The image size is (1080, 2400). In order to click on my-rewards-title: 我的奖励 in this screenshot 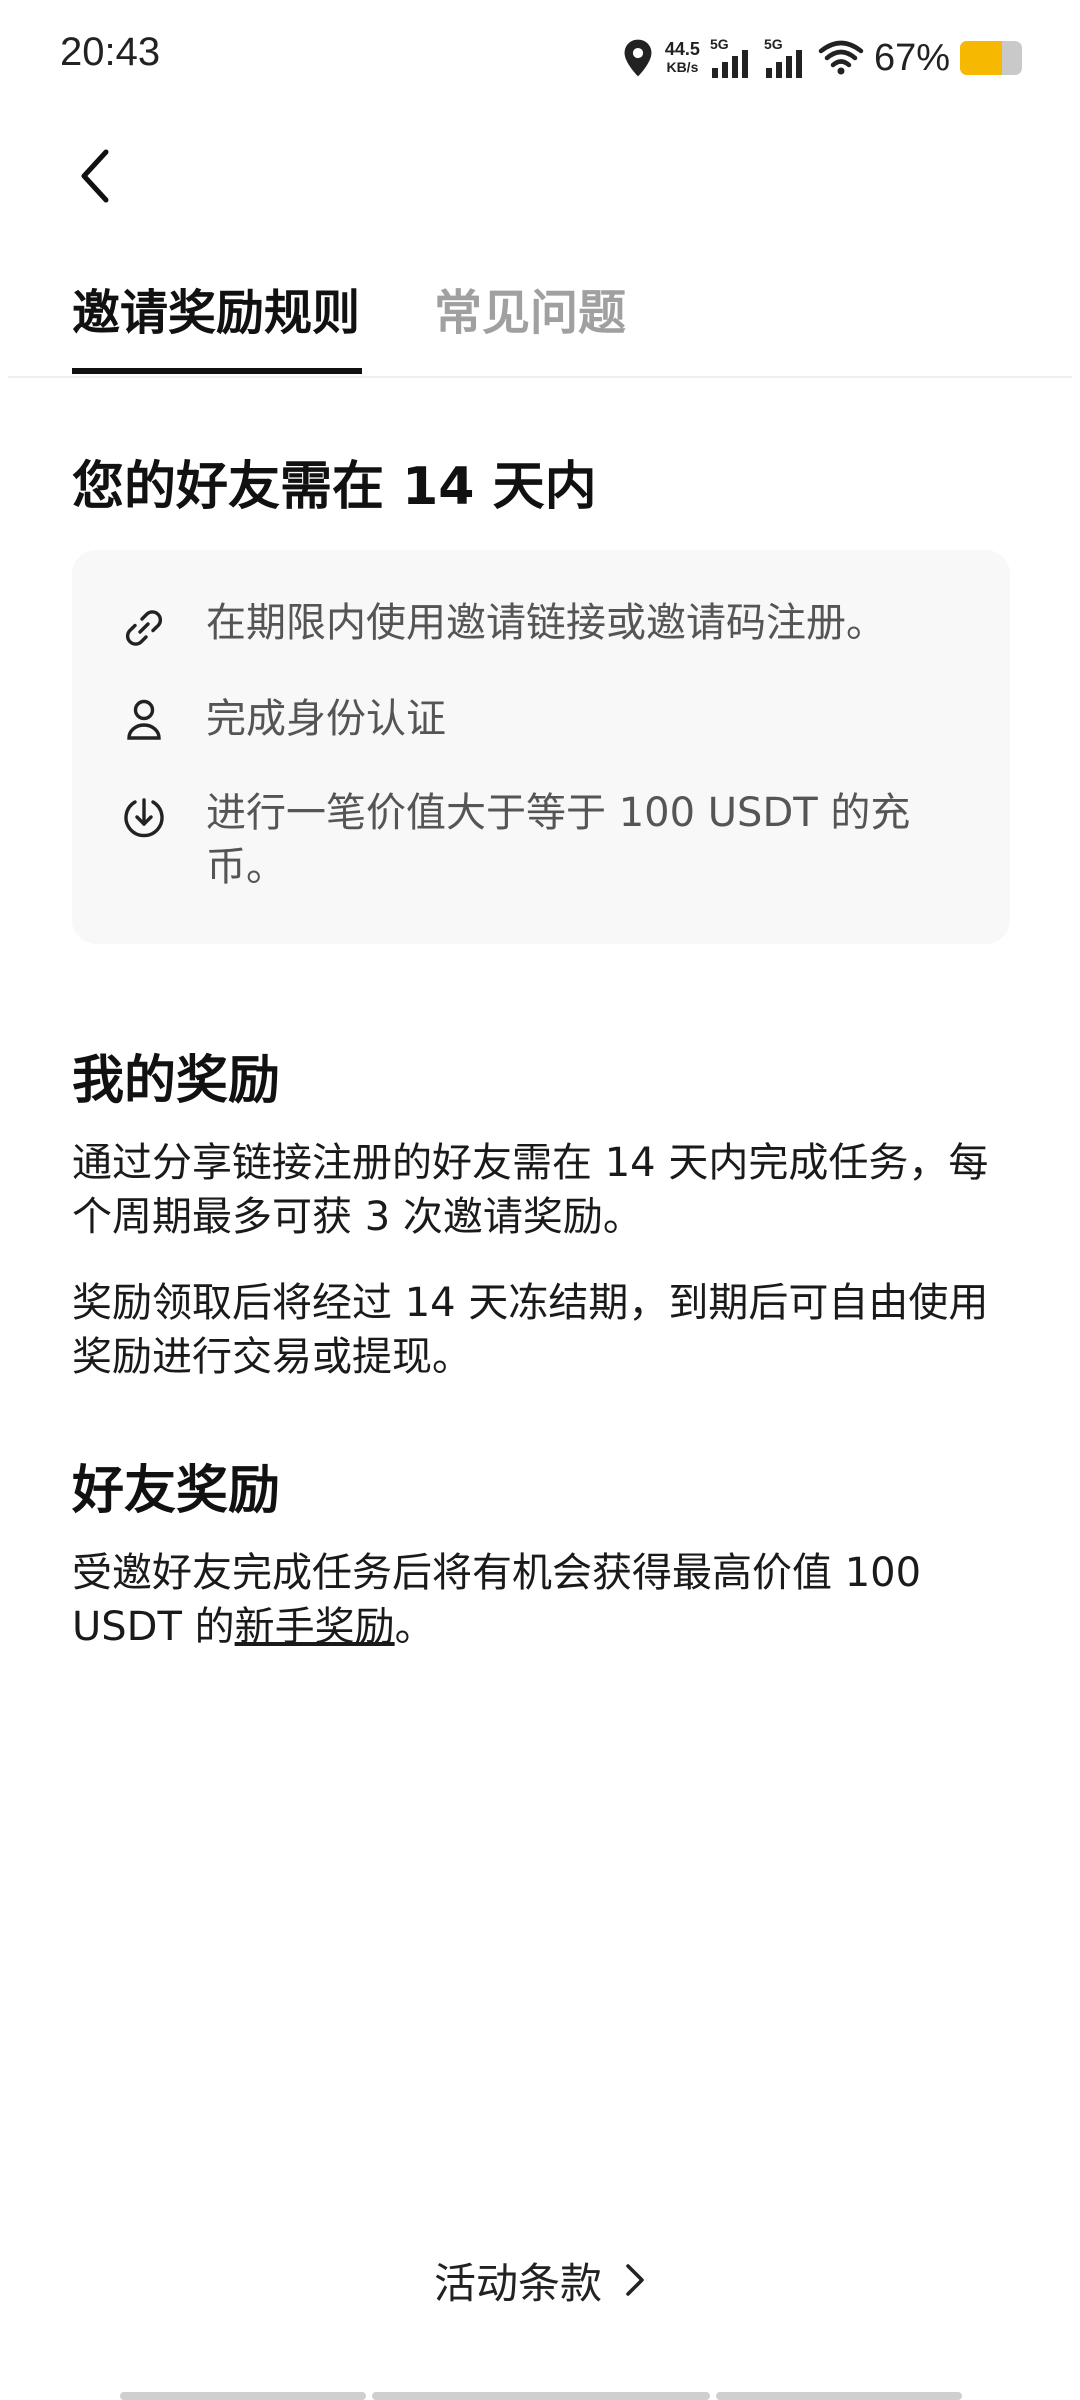, I will do `click(176, 1081)`.